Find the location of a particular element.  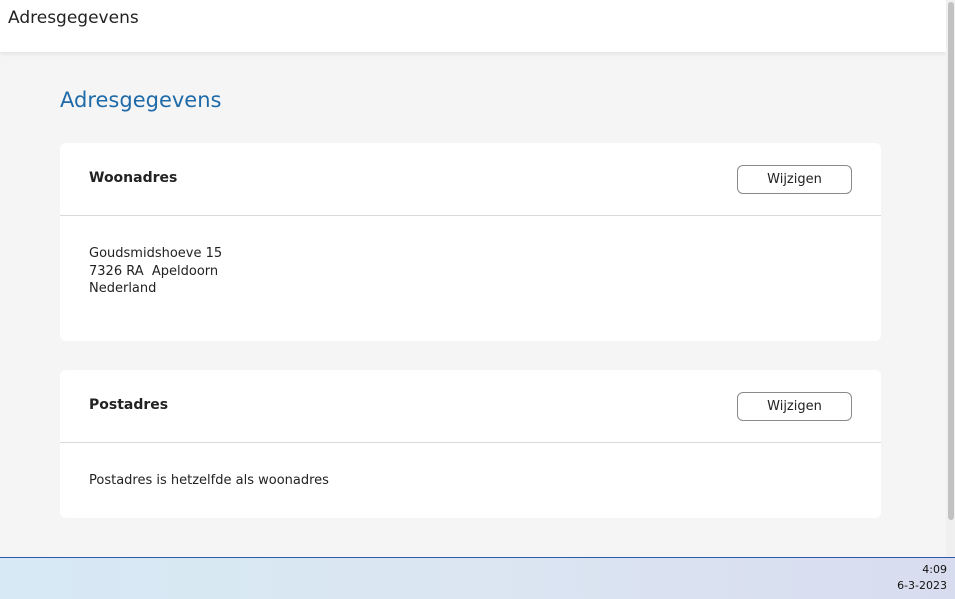

home-address-title: Woonadres is located at coordinates (133, 178).